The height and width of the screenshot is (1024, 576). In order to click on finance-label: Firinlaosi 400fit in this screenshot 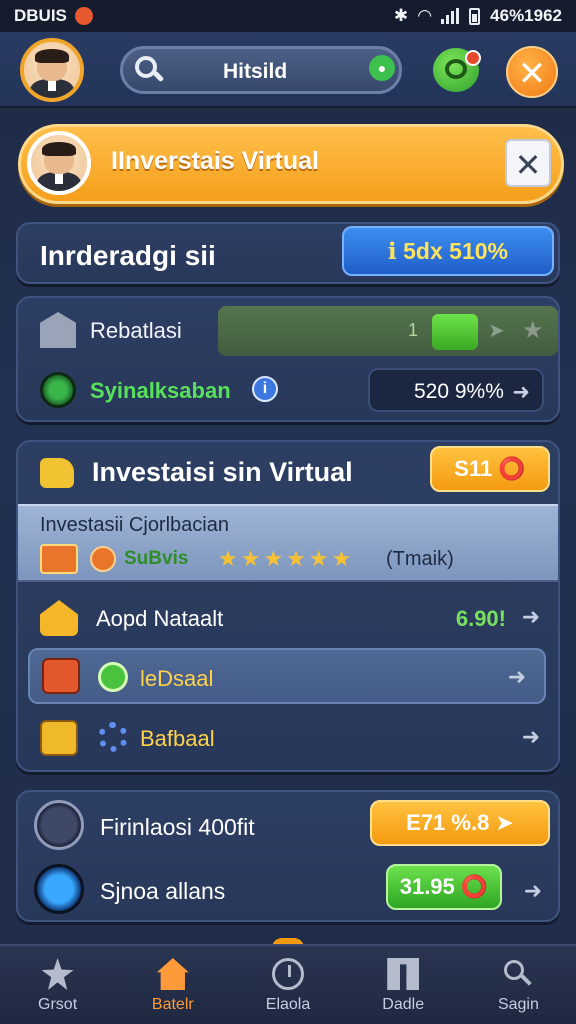, I will do `click(177, 827)`.